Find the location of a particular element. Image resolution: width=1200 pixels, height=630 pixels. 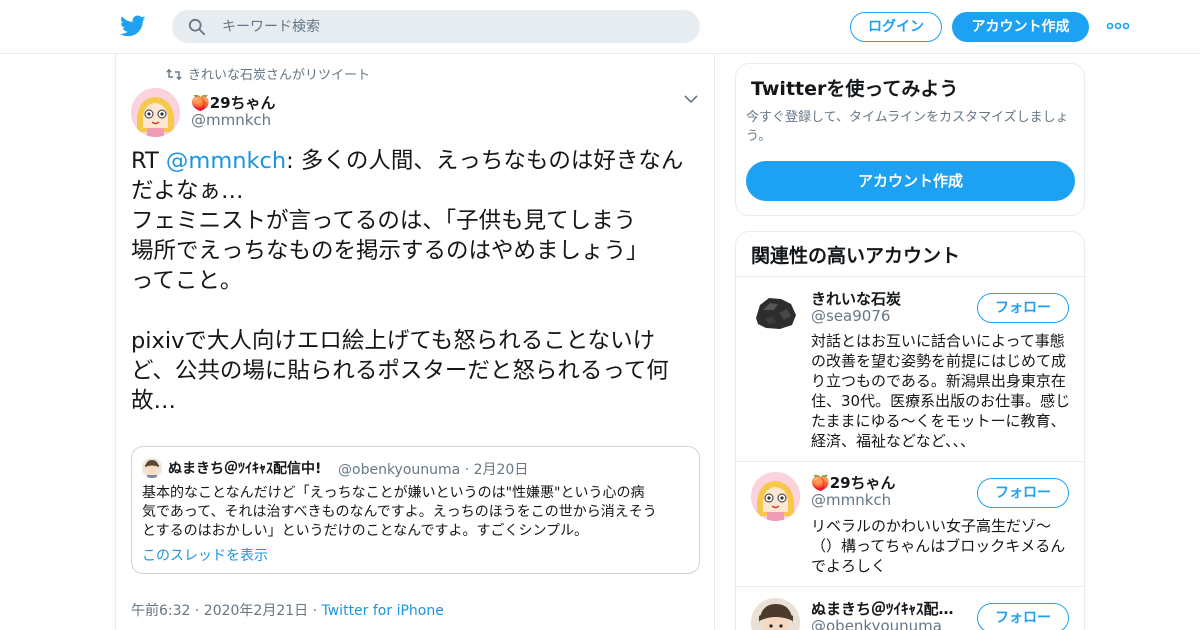

tweet-author-name: 🍑29ちゃん is located at coordinates (233, 102).